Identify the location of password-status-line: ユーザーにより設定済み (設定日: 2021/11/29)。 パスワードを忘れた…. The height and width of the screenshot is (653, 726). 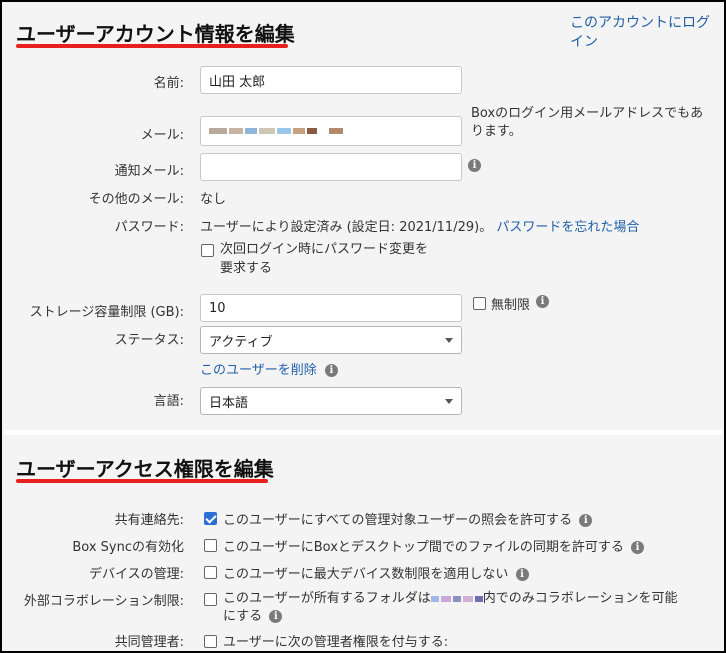
(419, 225).